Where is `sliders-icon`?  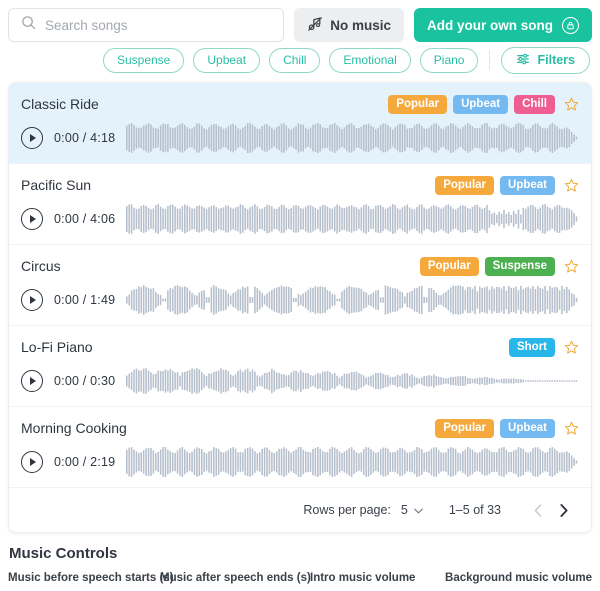
sliders-icon is located at coordinates (523, 60).